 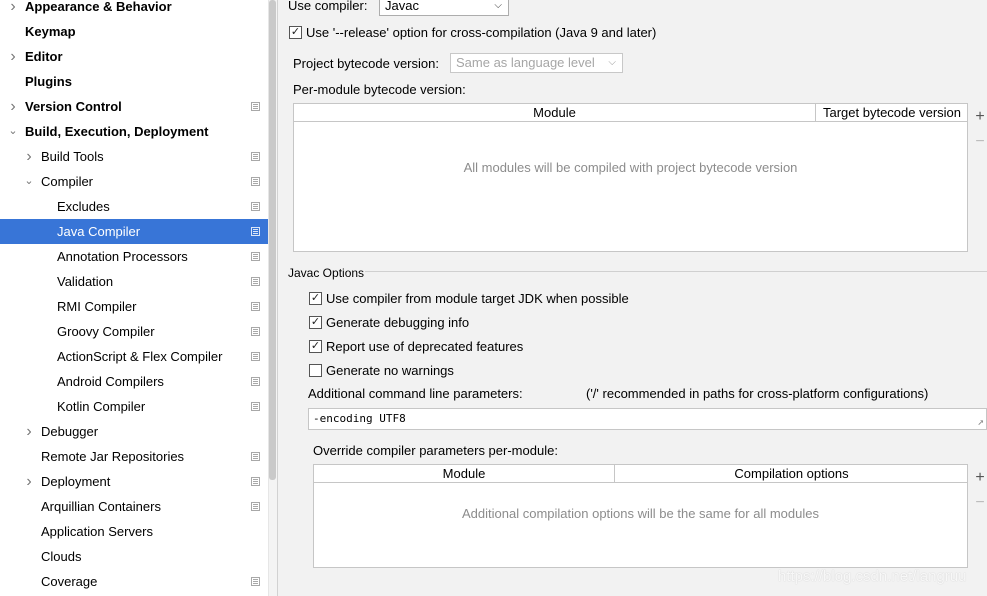 What do you see at coordinates (295, 32) in the screenshot?
I see `release-option-checkbox: ✓` at bounding box center [295, 32].